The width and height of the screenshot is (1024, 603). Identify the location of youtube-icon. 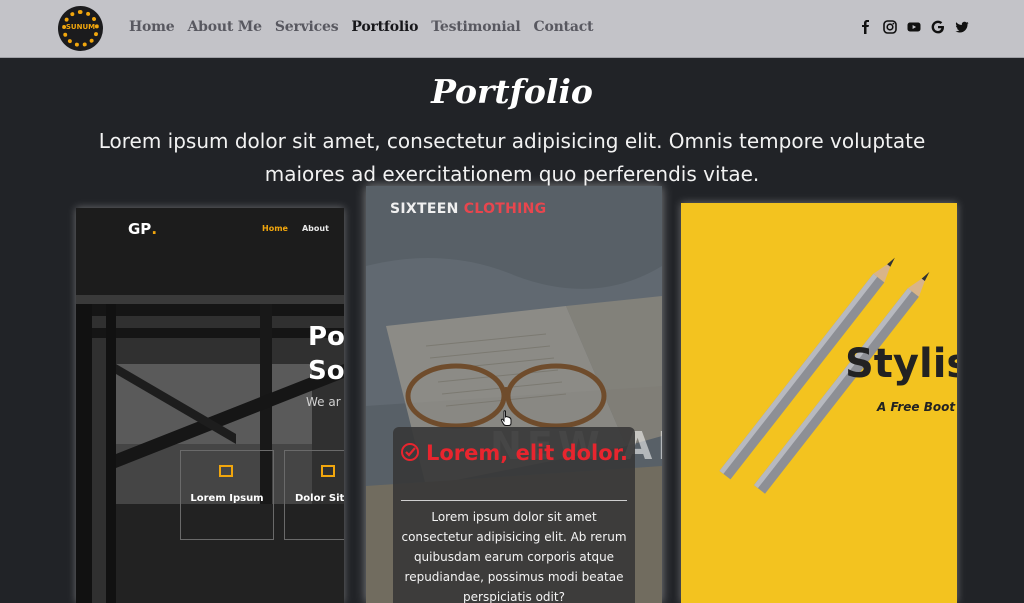
(913, 27).